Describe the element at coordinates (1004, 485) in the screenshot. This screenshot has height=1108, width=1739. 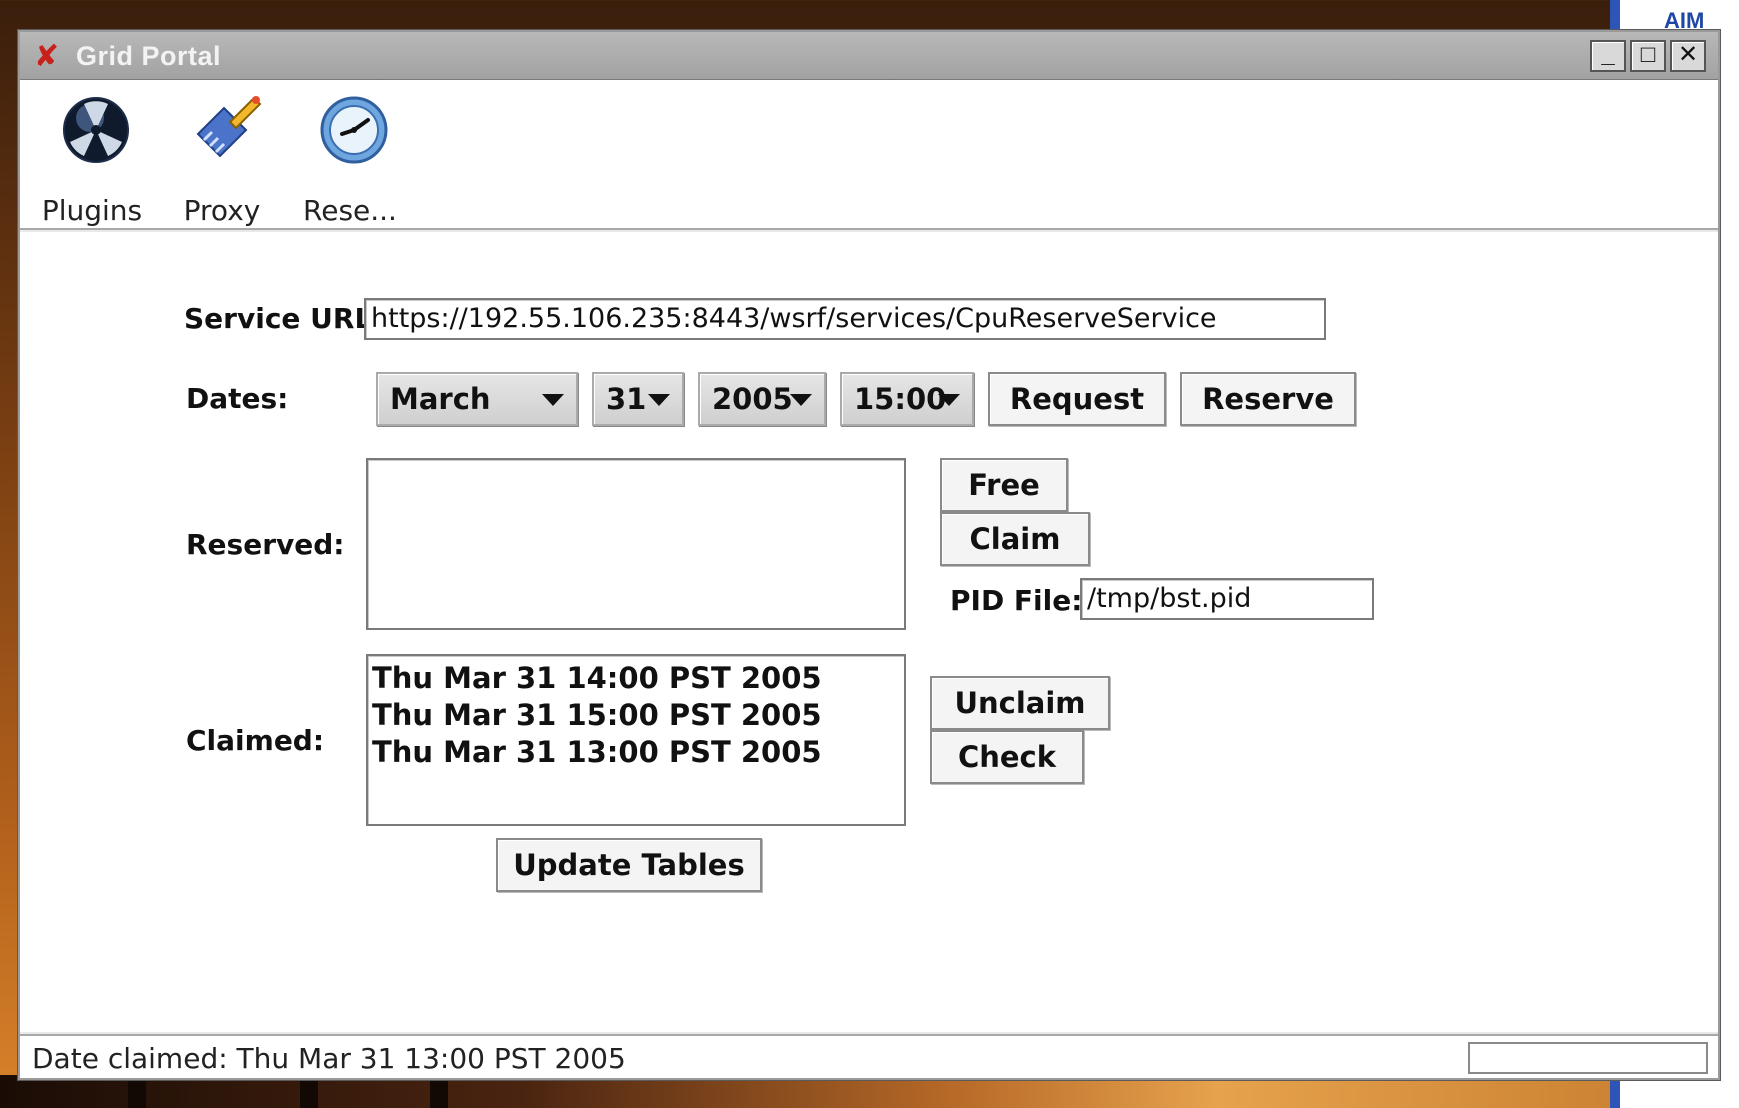
I see `free-button: Free` at that location.